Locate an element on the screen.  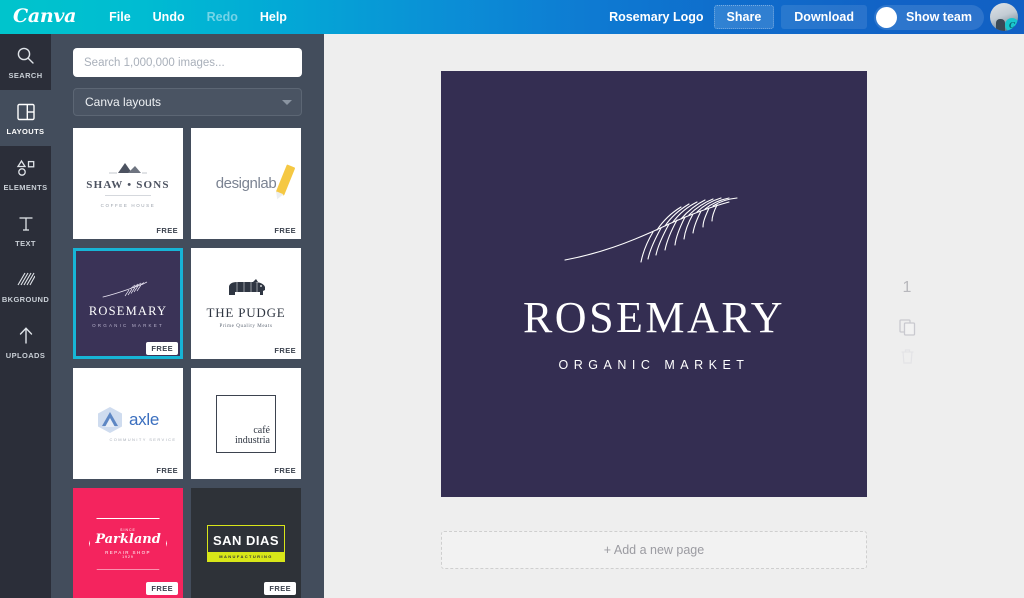
layout-thumb-designlab: designlab FREE is located at coordinates (246, 183).